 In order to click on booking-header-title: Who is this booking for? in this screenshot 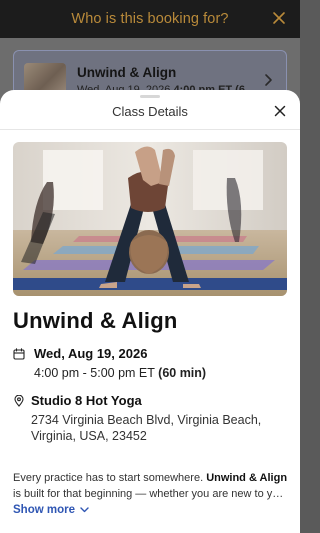, I will do `click(150, 19)`.